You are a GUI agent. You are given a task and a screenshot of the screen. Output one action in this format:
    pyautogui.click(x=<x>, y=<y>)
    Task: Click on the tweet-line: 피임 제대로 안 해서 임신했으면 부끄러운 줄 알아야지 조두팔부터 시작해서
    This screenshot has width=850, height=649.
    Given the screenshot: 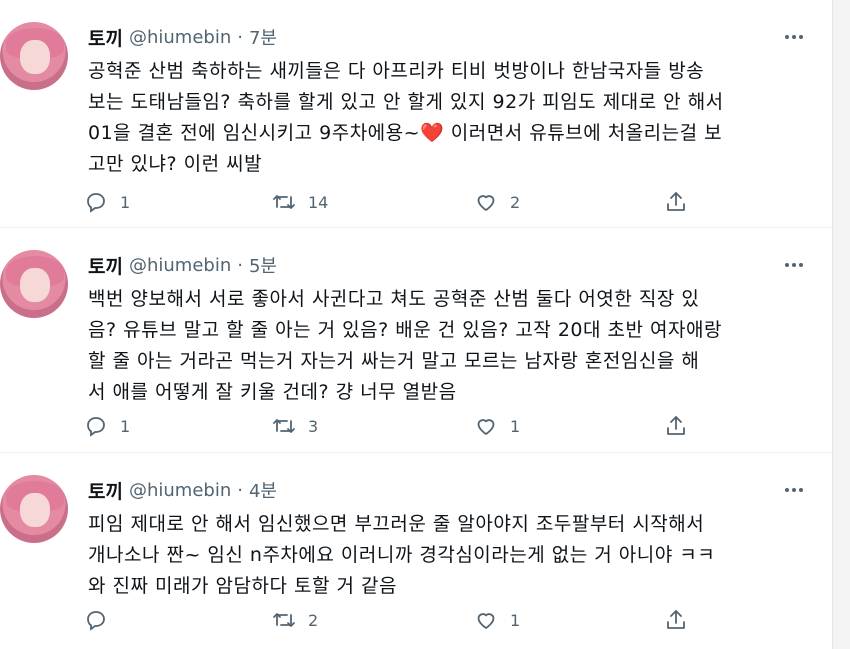 What is the action you would take?
    pyautogui.click(x=396, y=524)
    